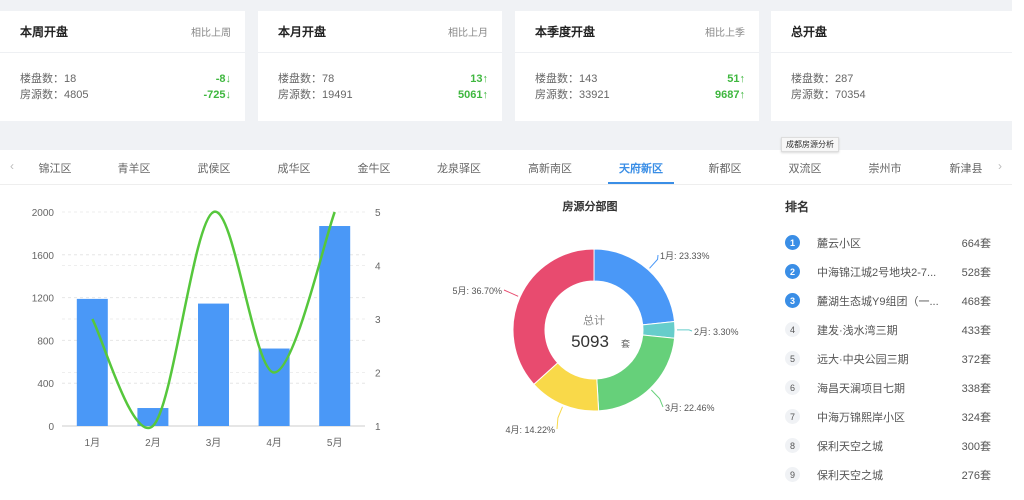 This screenshot has width=1024, height=500. I want to click on card-body: 楼盘数：287 房源数：70354, so click(891, 78).